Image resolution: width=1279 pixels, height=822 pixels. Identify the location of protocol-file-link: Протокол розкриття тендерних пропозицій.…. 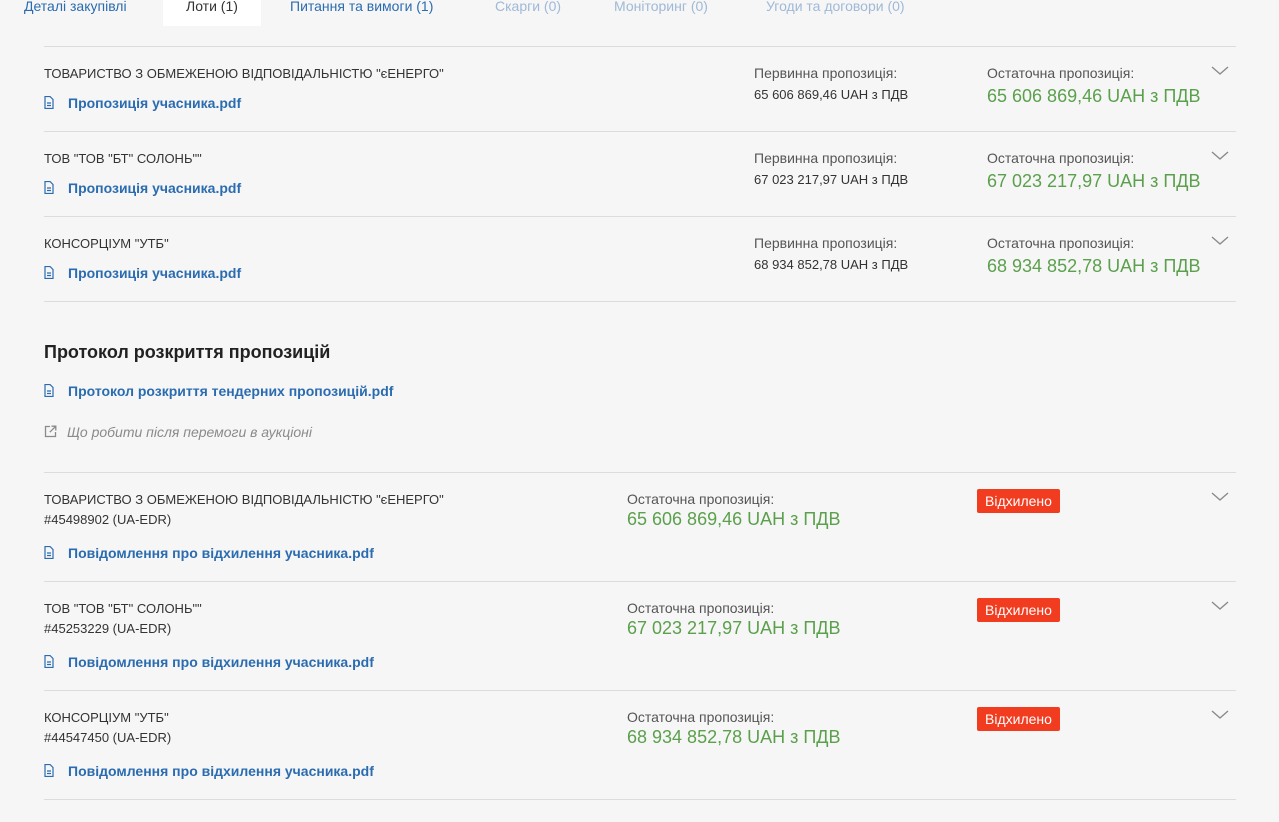
(218, 391).